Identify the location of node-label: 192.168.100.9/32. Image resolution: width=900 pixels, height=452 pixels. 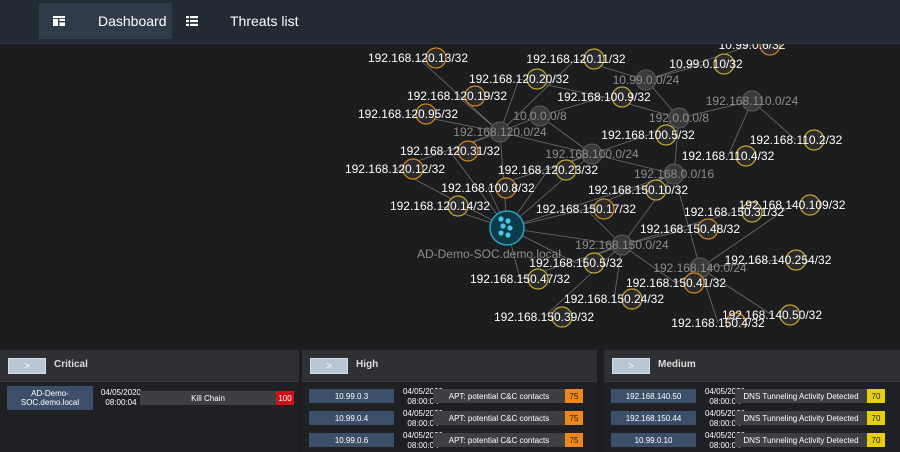
(604, 97).